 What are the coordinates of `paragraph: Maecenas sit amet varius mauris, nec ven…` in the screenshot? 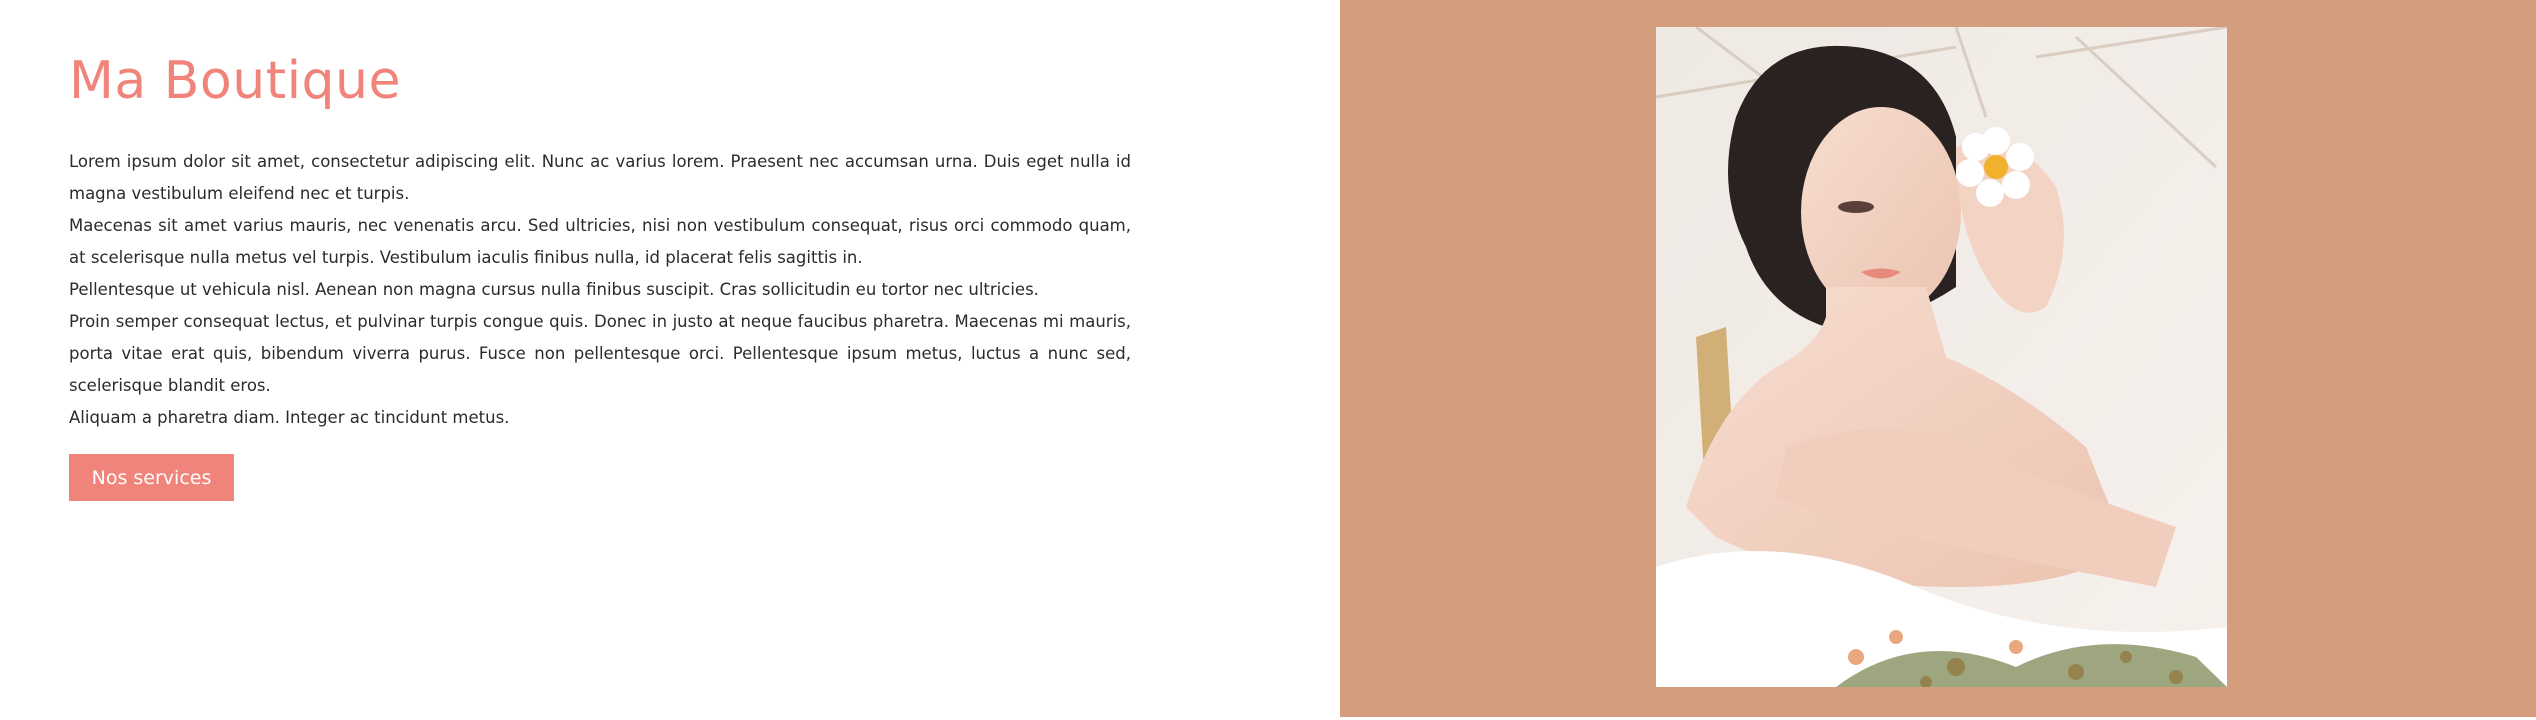 It's located at (600, 241).